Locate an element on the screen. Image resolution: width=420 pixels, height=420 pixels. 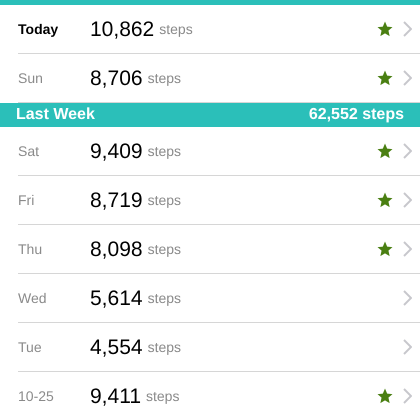
day-label: 10-25 is located at coordinates (36, 396).